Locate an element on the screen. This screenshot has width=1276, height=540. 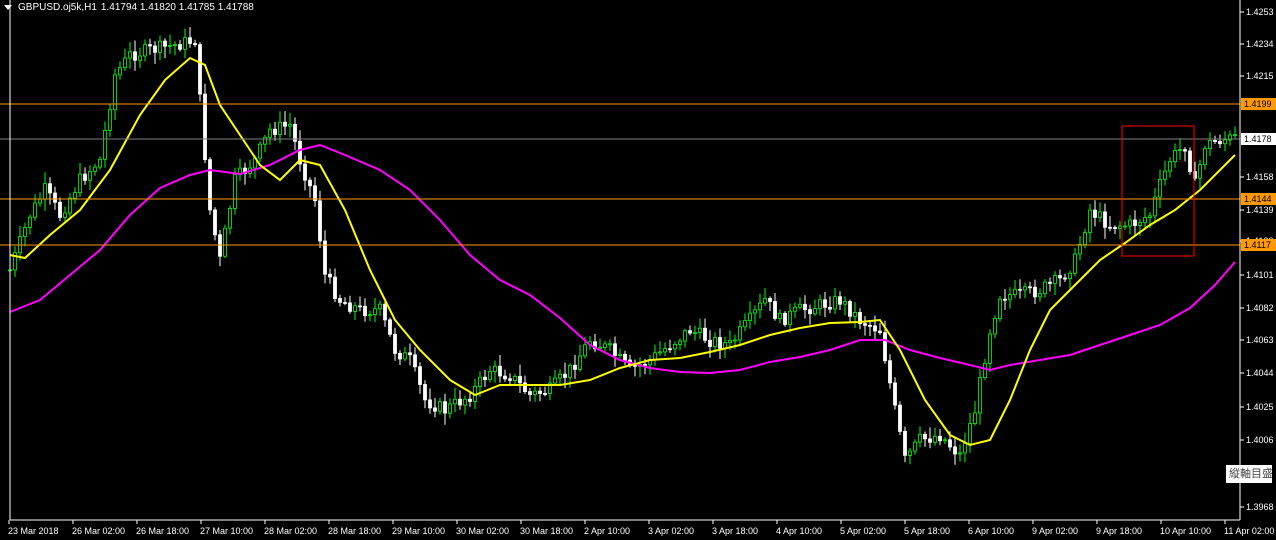
time-tick-label: 10 Apr 10:00 is located at coordinates (1185, 531).